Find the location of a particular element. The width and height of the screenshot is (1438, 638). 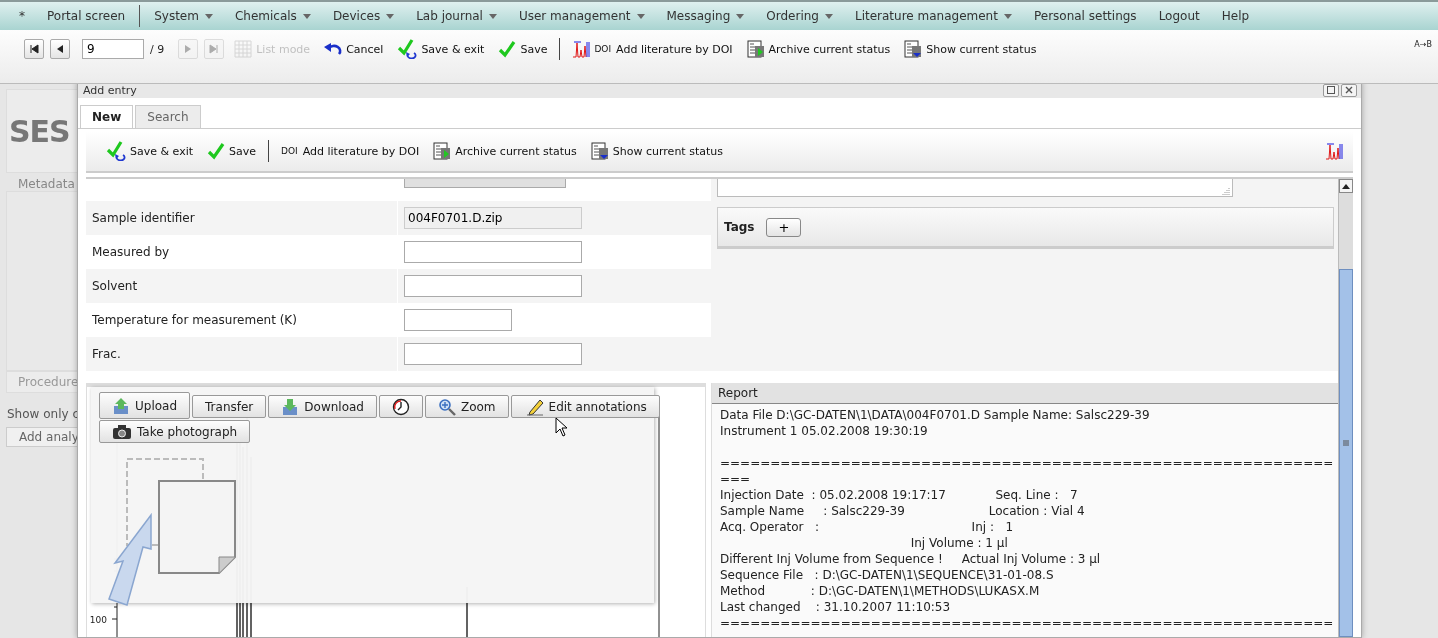

scroll-thumb is located at coordinates (1346, 453).